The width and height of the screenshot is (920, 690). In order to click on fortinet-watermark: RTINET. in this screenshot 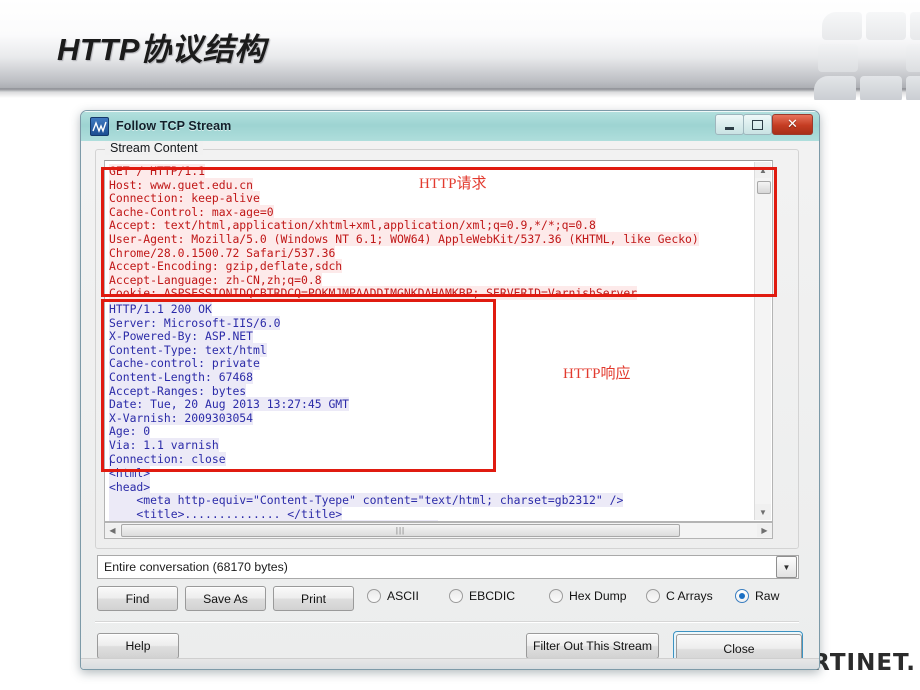, I will do `click(864, 663)`.